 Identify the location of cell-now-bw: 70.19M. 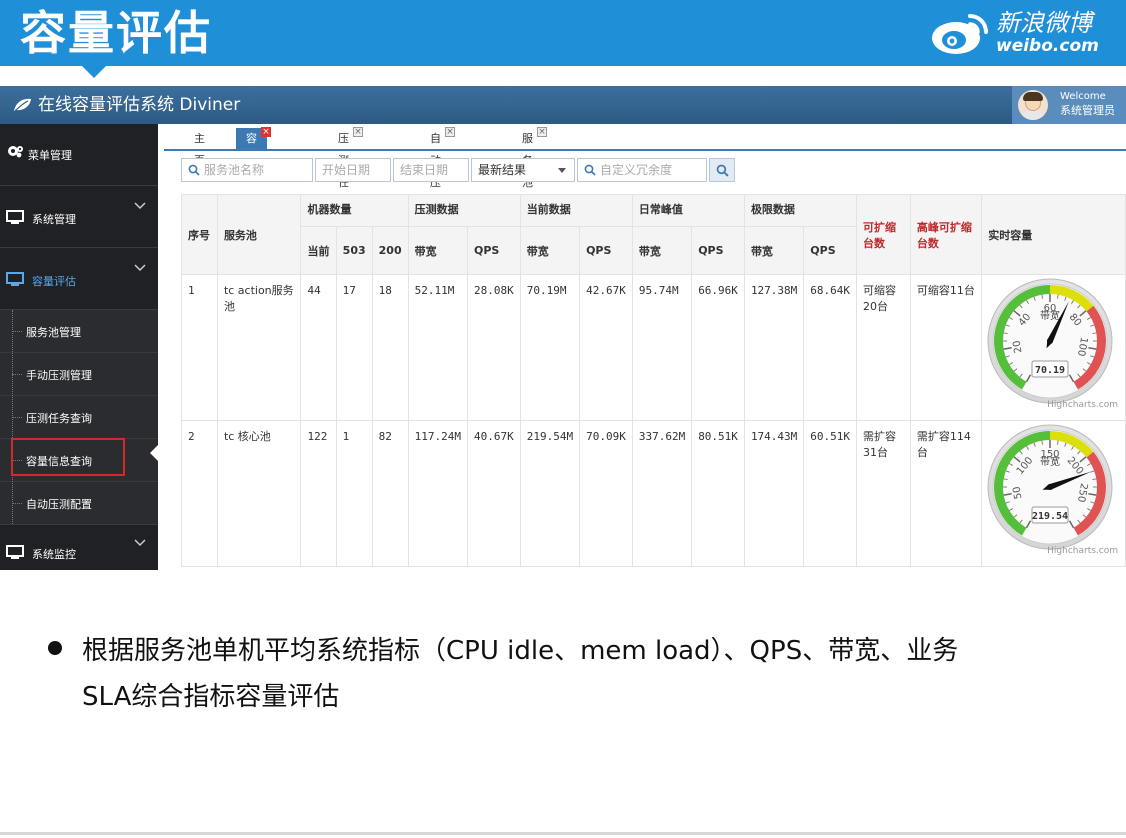
(550, 347).